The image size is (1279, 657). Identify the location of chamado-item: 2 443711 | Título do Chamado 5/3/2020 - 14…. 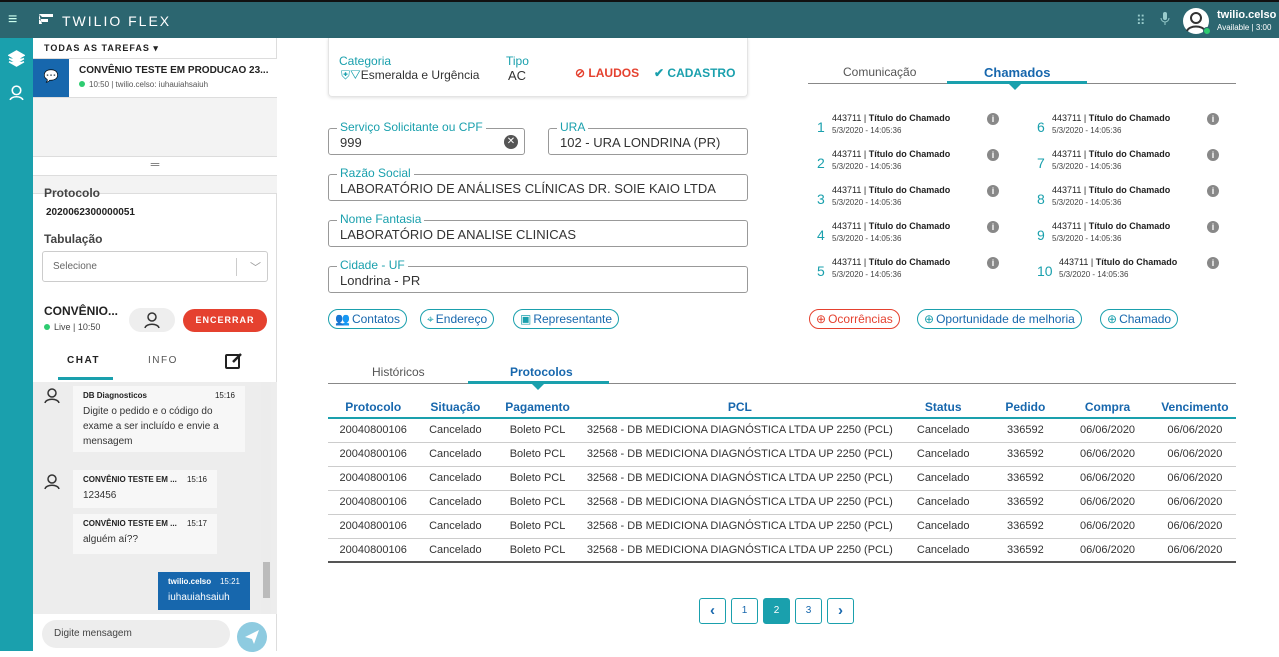
(922, 164).